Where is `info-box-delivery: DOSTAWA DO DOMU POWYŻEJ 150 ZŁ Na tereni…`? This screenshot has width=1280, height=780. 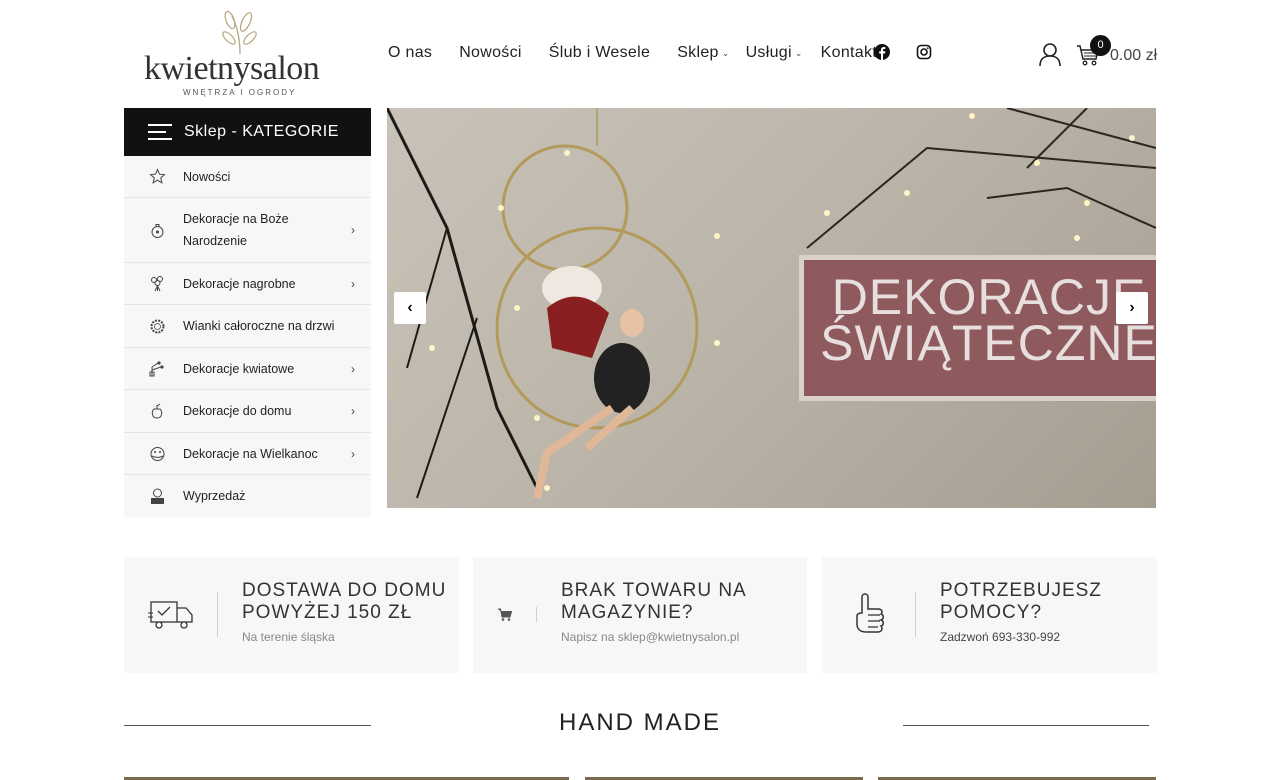
info-box-delivery: DOSTAWA DO DOMU POWYŻEJ 150 ZŁ Na tereni… is located at coordinates (291, 615).